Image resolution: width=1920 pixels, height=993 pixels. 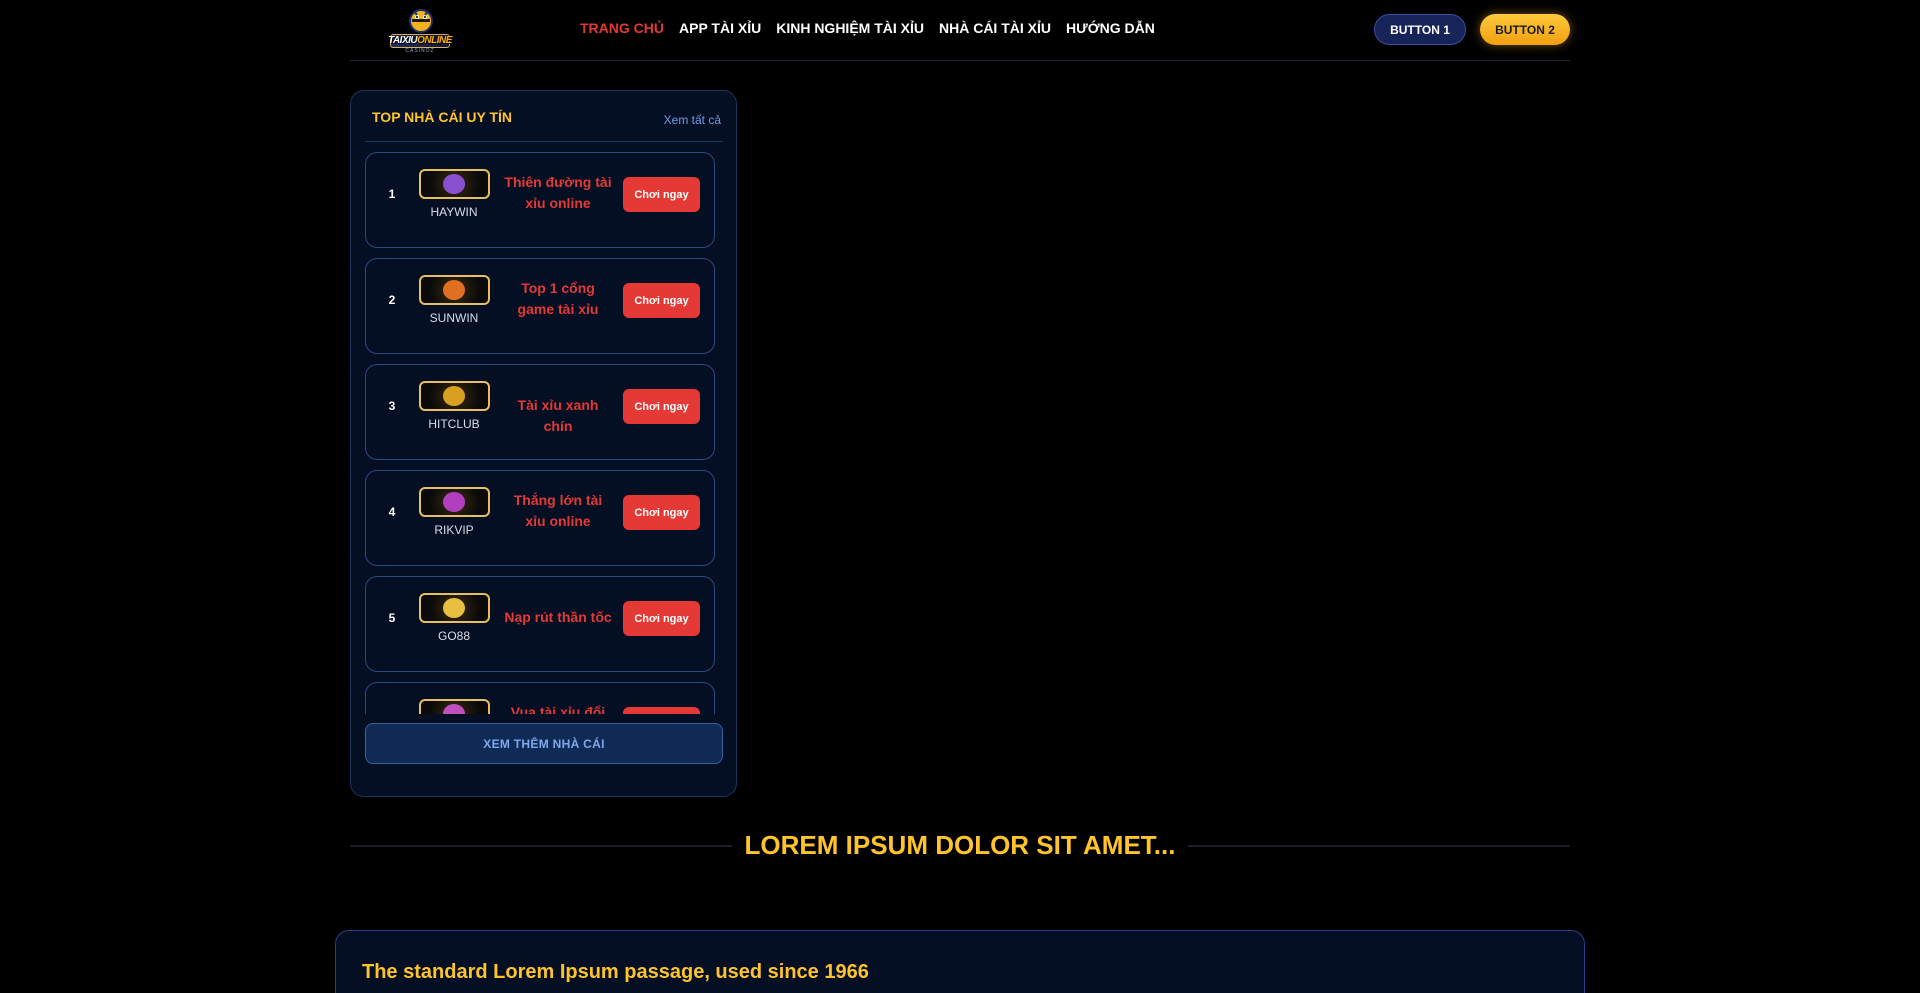 What do you see at coordinates (558, 617) in the screenshot?
I see `brand-tagline: Nạp rút thần tốc` at bounding box center [558, 617].